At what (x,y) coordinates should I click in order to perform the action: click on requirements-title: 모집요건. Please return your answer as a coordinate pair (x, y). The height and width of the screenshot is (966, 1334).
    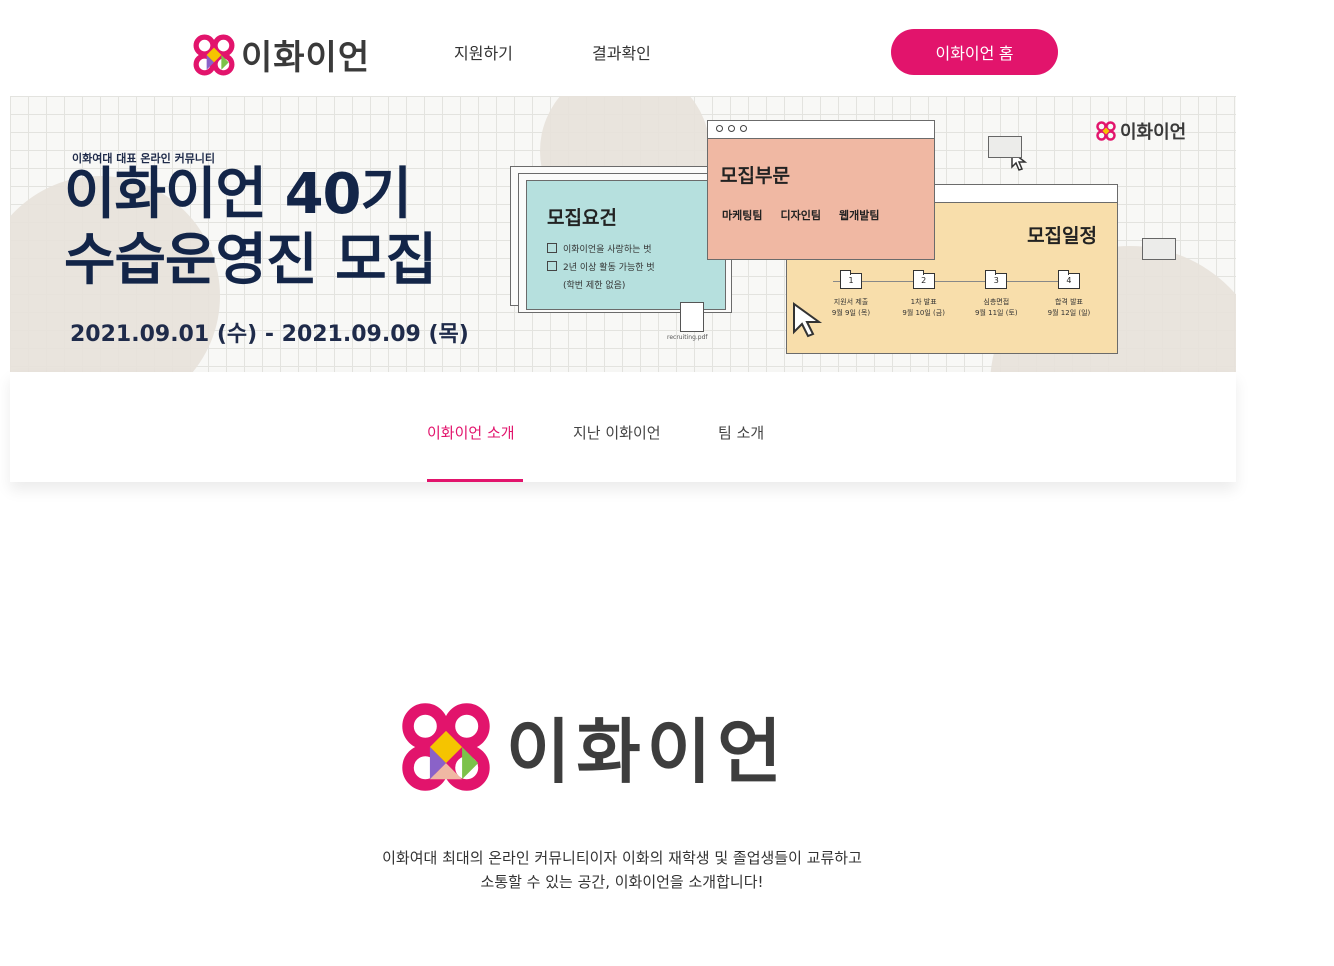
    Looking at the image, I should click on (582, 218).